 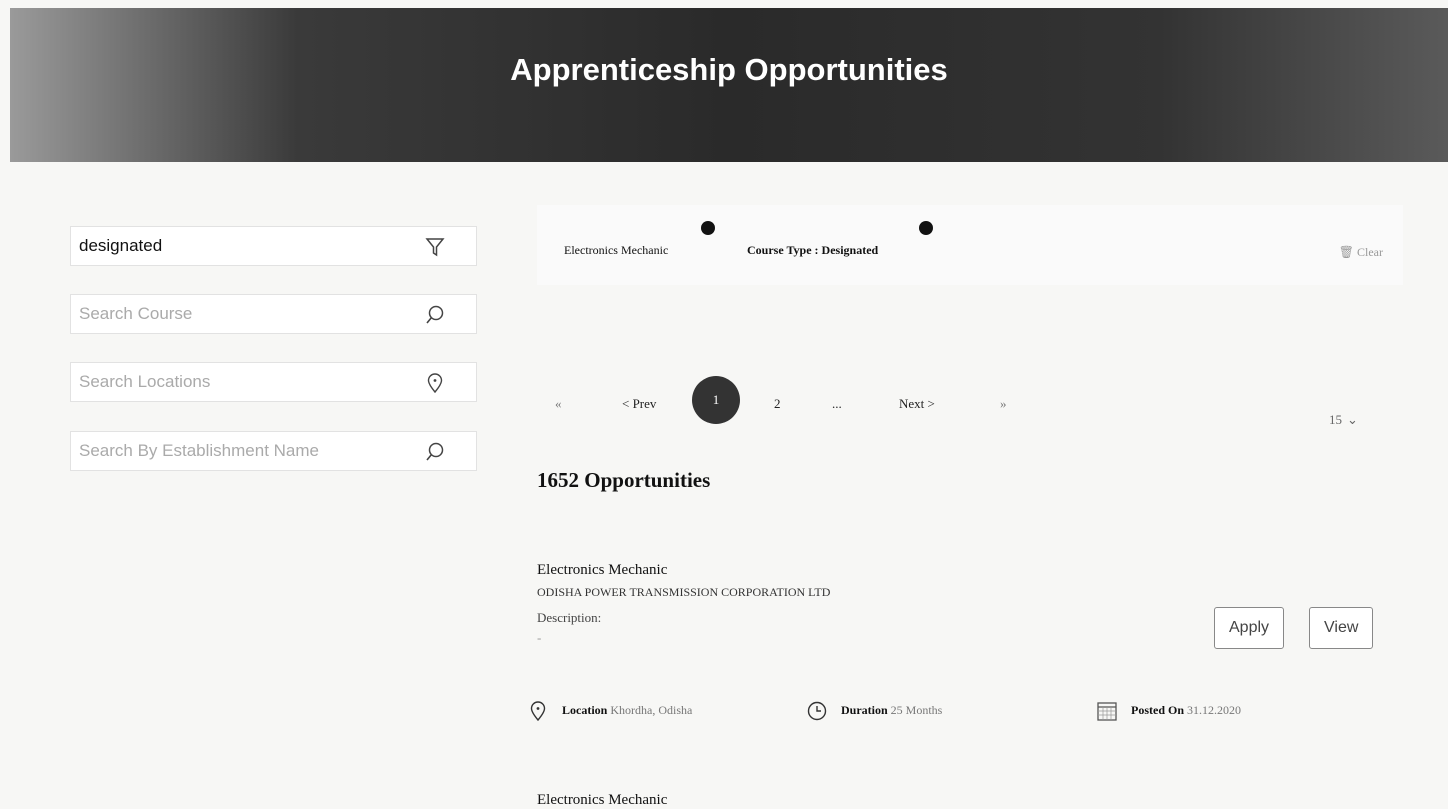 What do you see at coordinates (970, 408) in the screenshot?
I see `pagination: « < Prev 1 2 ... Next > » 15 ⌄` at bounding box center [970, 408].